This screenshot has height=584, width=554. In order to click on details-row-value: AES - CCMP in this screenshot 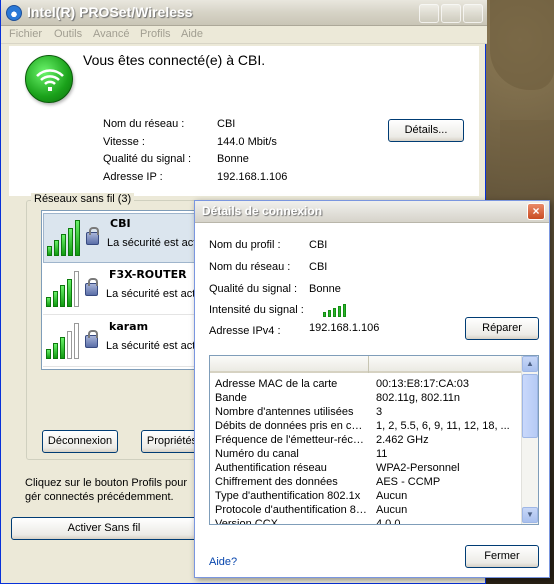, I will do `click(408, 482)`.